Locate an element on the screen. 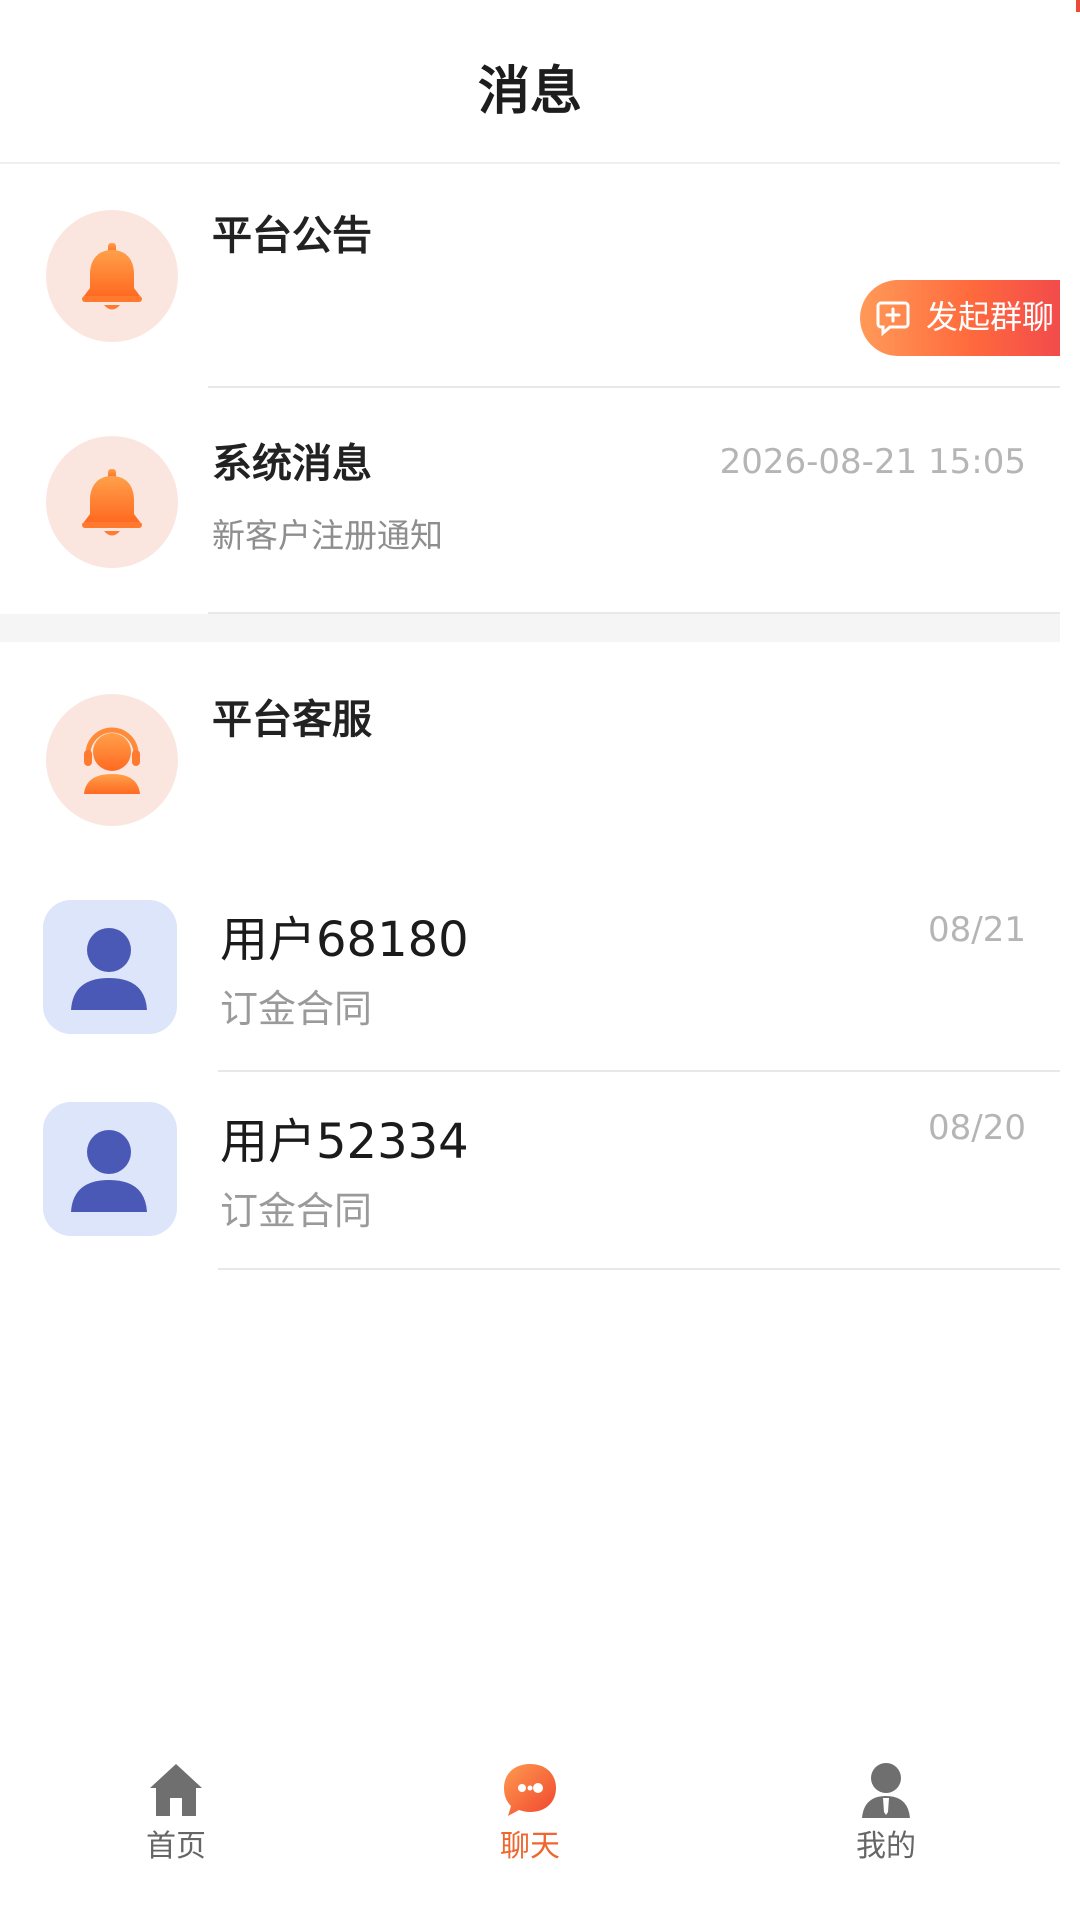 Image resolution: width=1080 pixels, height=1920 pixels. bottom-tab-bar: 首页 聊天 我的 is located at coordinates (540, 1830).